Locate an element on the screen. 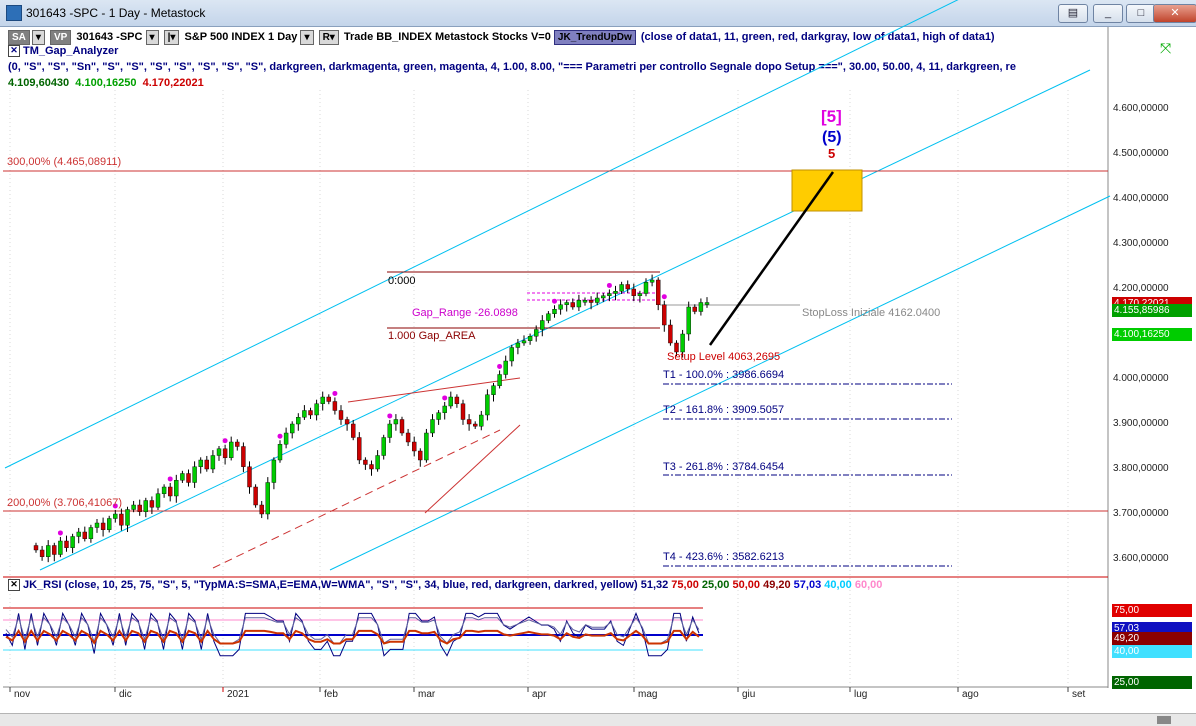 The image size is (1196, 726). wave-label-paren: (5) is located at coordinates (832, 137).